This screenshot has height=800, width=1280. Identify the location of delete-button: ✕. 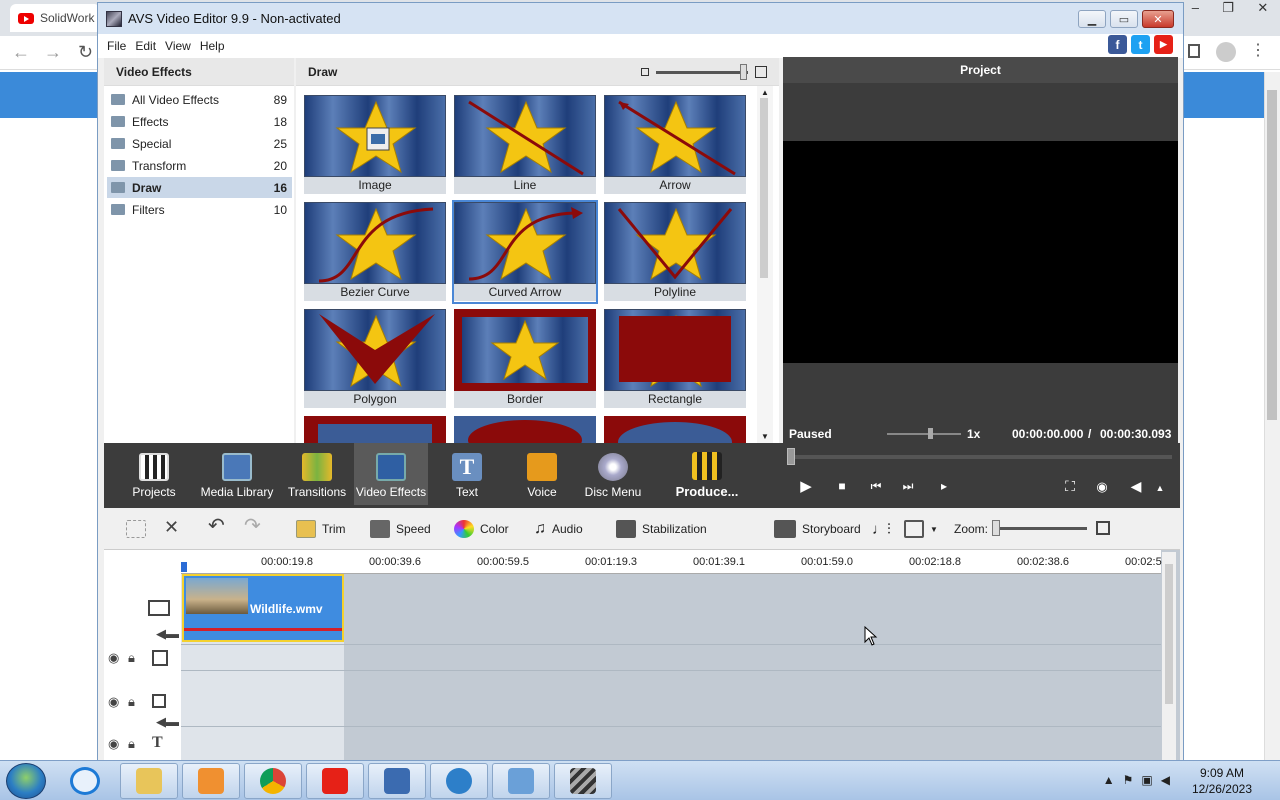
(171, 527).